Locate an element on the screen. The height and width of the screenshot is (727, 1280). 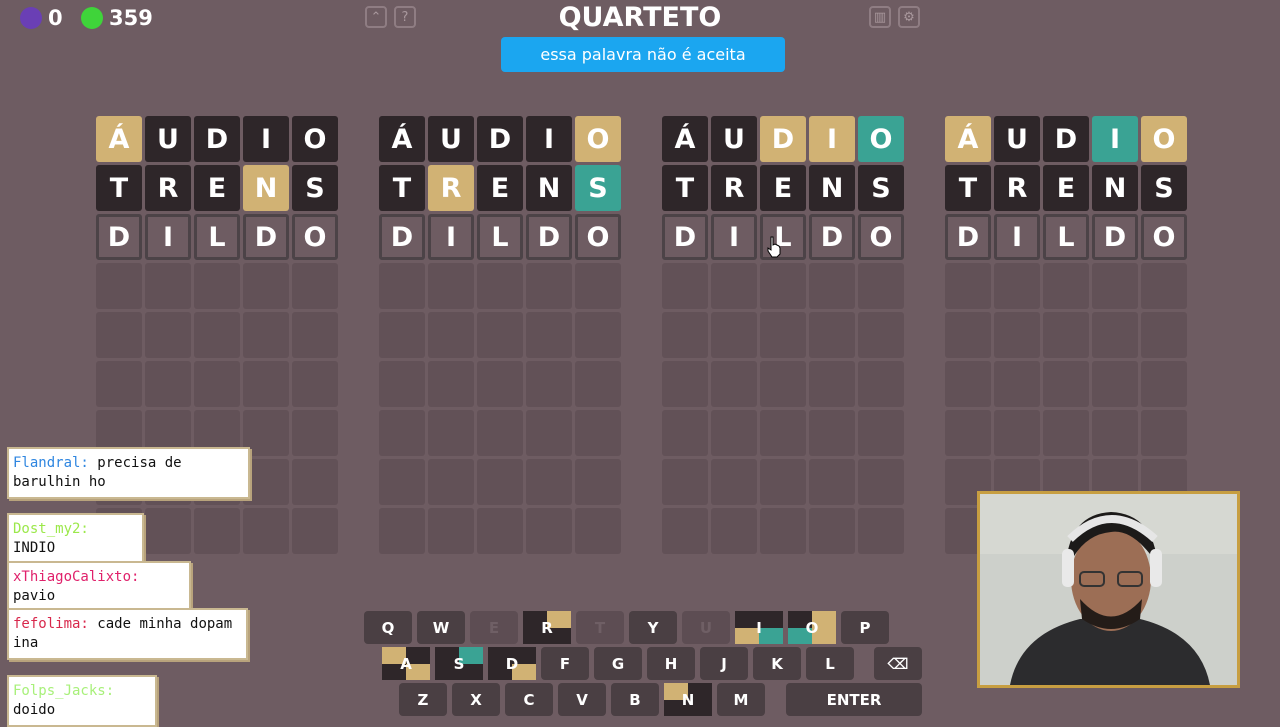
key-c: C is located at coordinates (529, 699).